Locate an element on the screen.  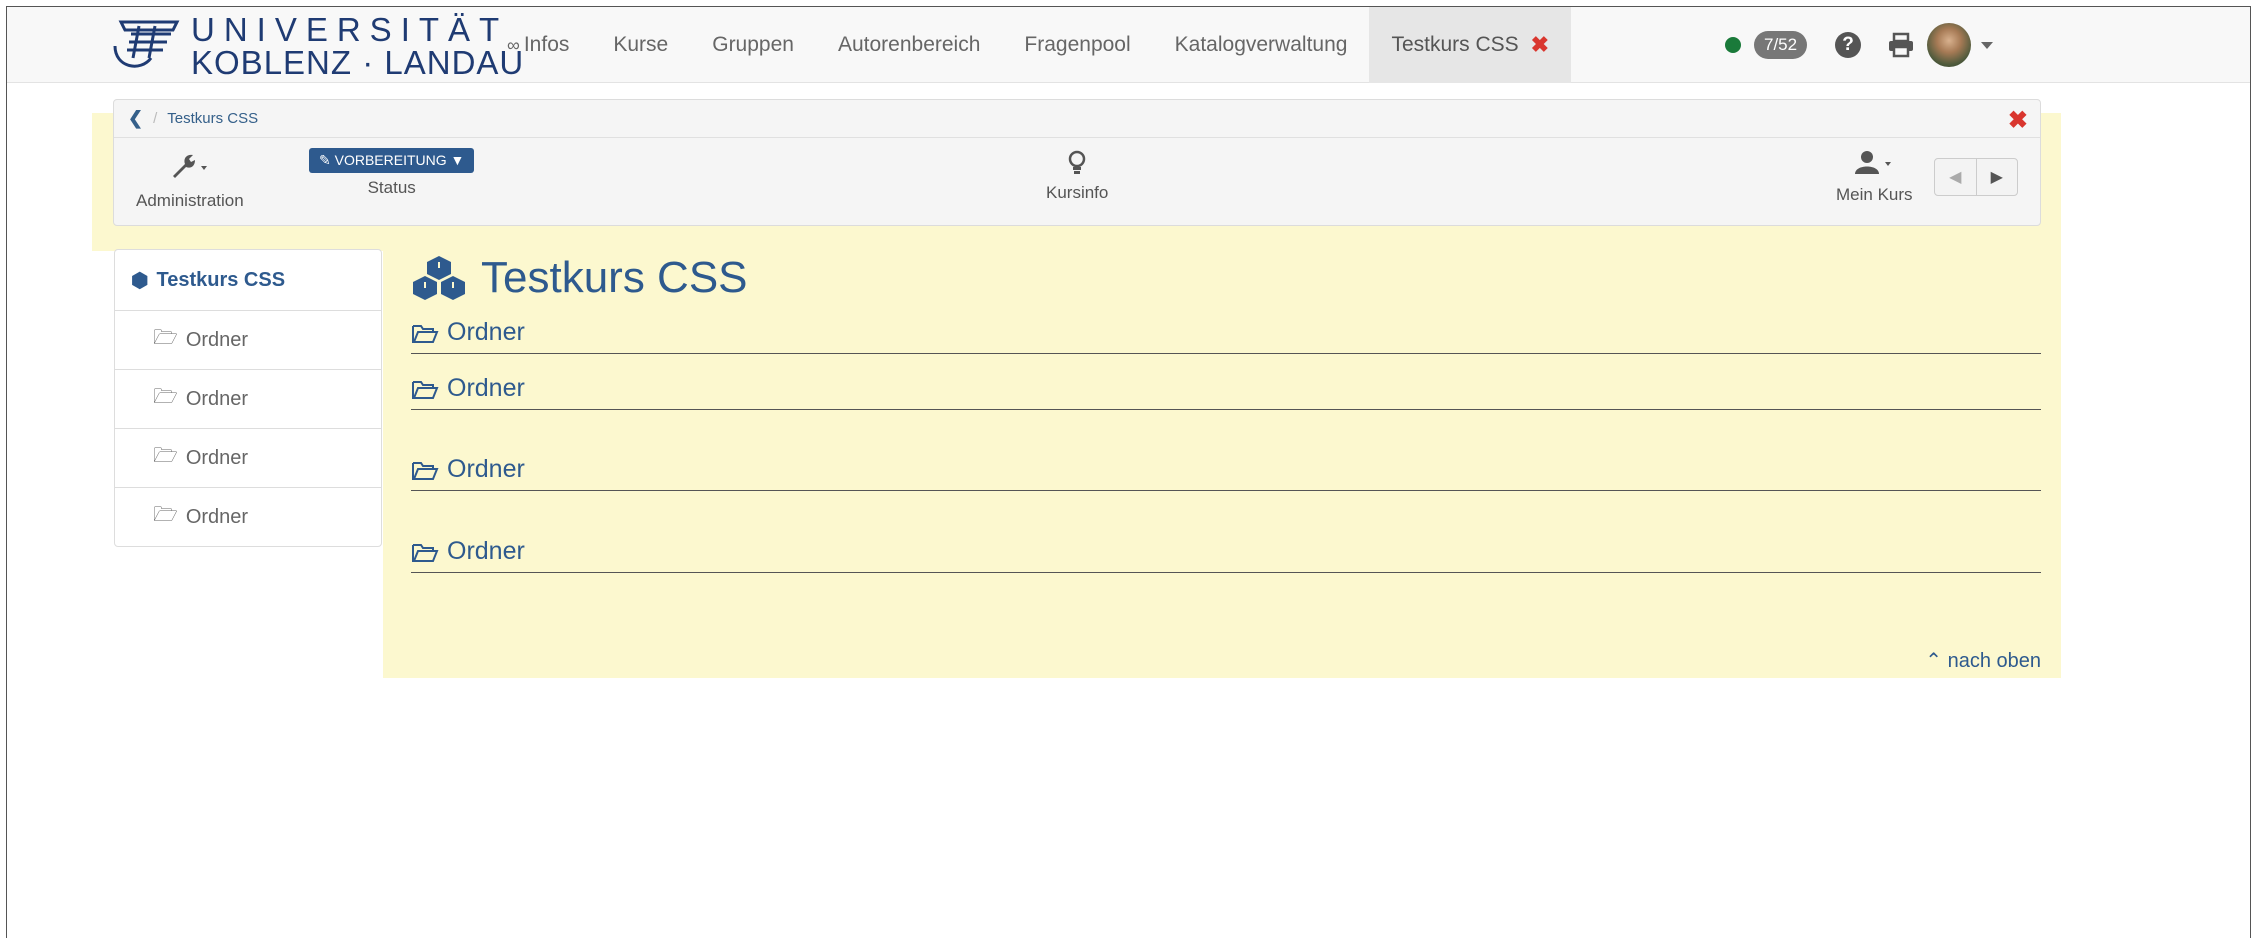
kursinfo-label: Kursinfo is located at coordinates (1077, 192).